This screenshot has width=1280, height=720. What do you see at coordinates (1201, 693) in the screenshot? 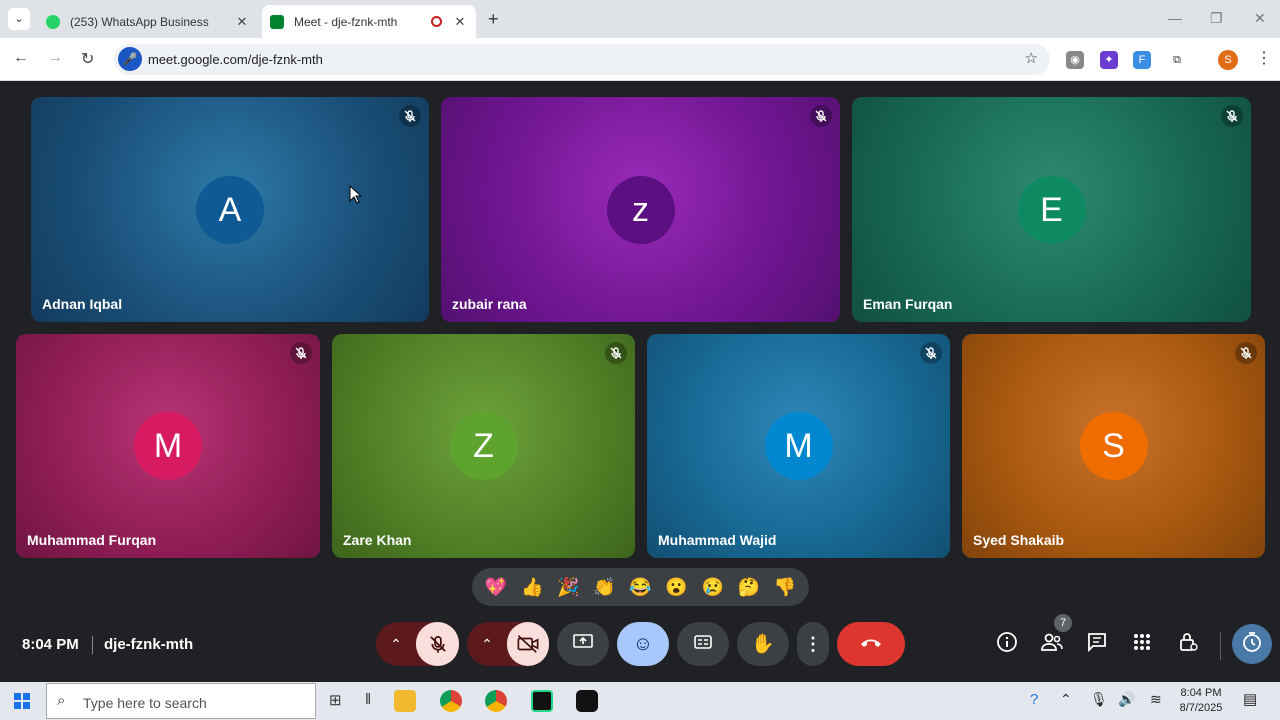
I see `taskbar-time: 8:04 PM` at bounding box center [1201, 693].